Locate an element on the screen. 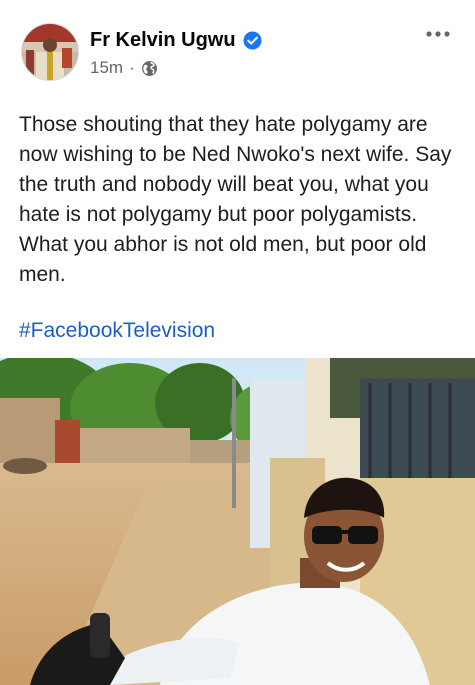  globe-icon is located at coordinates (149, 68).